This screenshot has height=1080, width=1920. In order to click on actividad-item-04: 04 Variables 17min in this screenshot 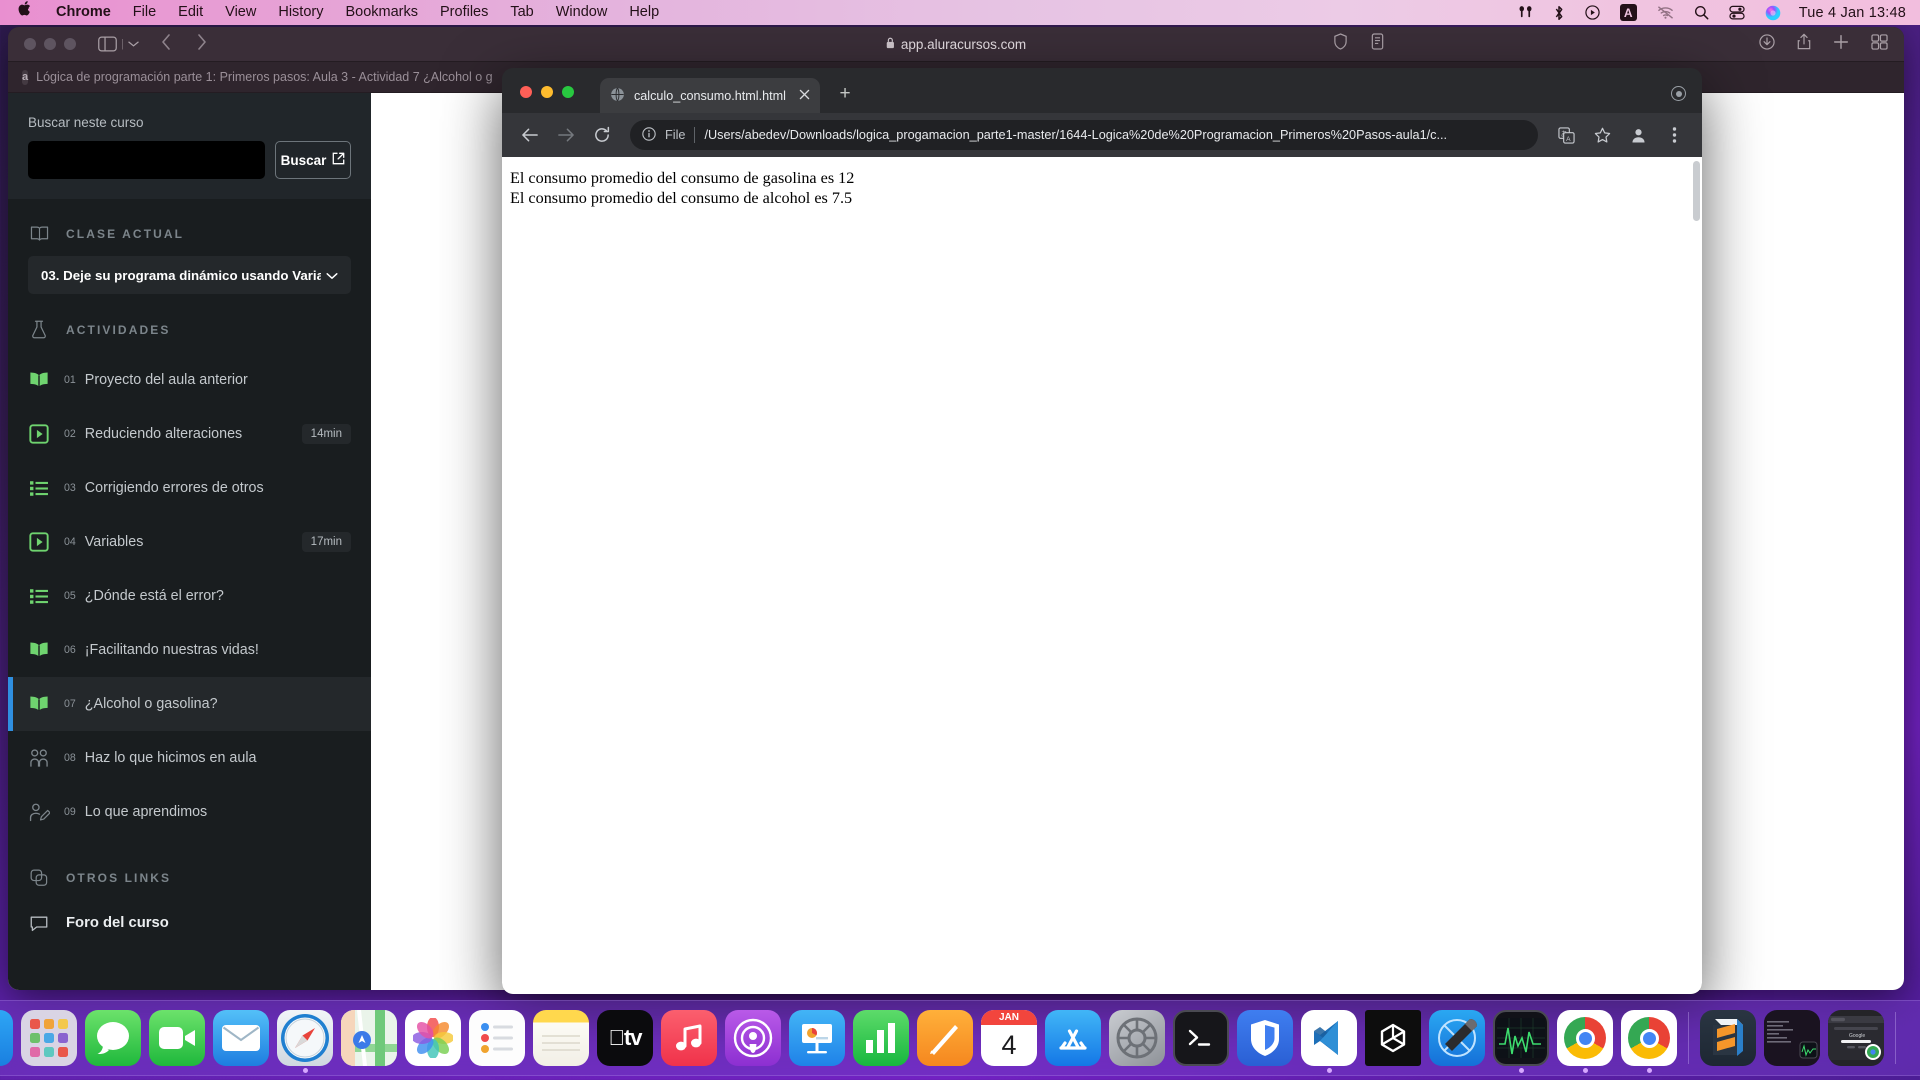, I will do `click(189, 542)`.